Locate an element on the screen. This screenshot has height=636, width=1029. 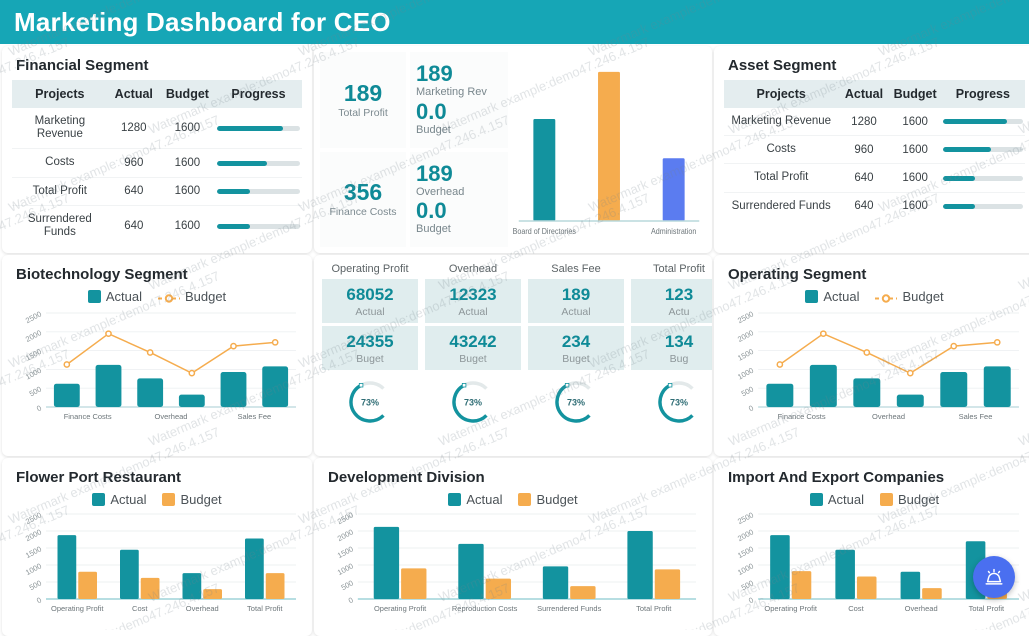
kpi-marketing-rev: 189 Marketing Rev 0.0 Budget is located at coordinates (459, 100).